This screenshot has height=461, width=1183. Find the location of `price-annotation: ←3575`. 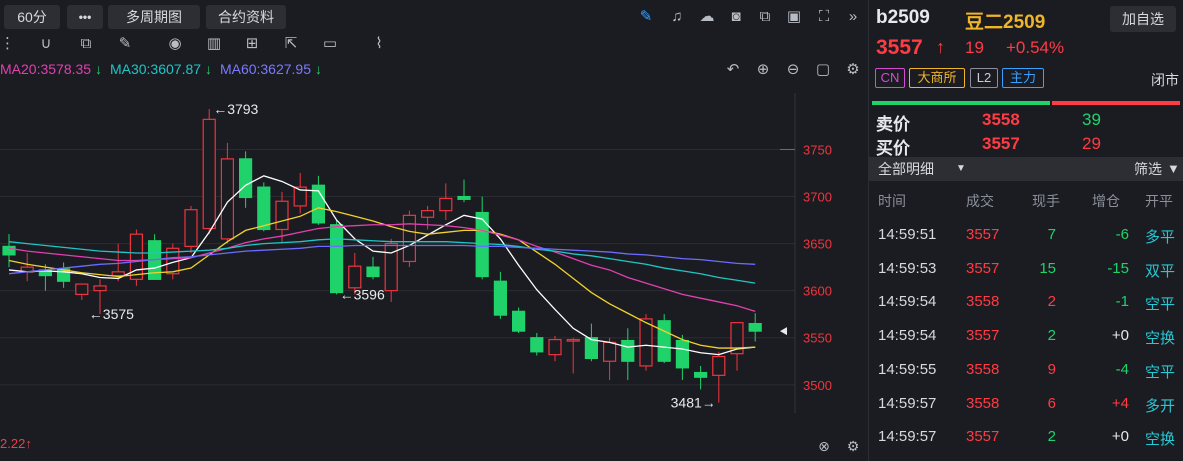

price-annotation: ←3575 is located at coordinates (111, 314).